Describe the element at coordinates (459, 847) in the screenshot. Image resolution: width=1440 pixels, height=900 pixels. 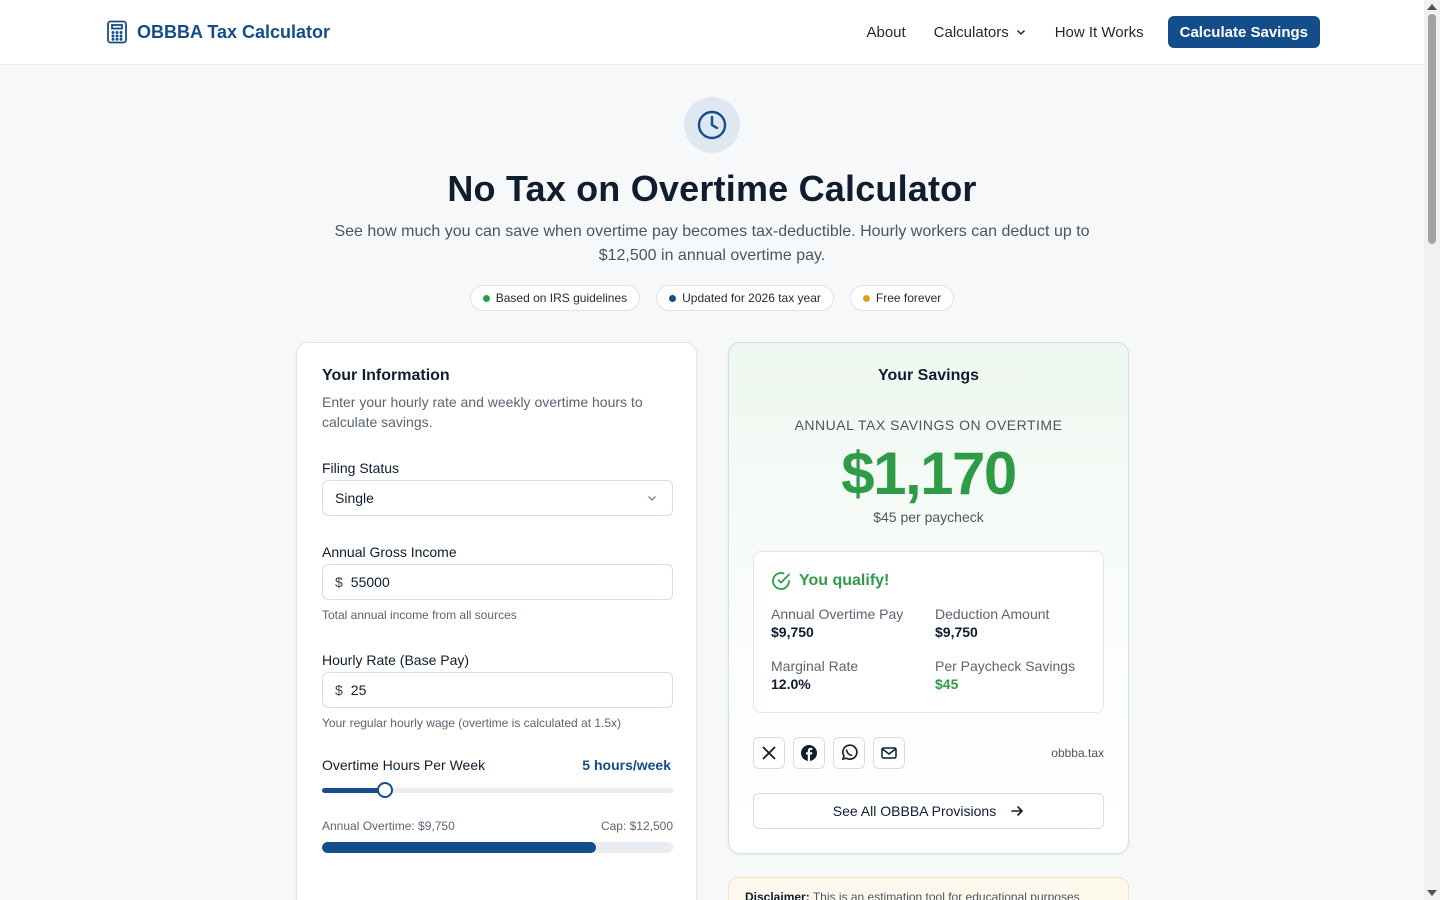
I see `cap-progress-fill` at that location.